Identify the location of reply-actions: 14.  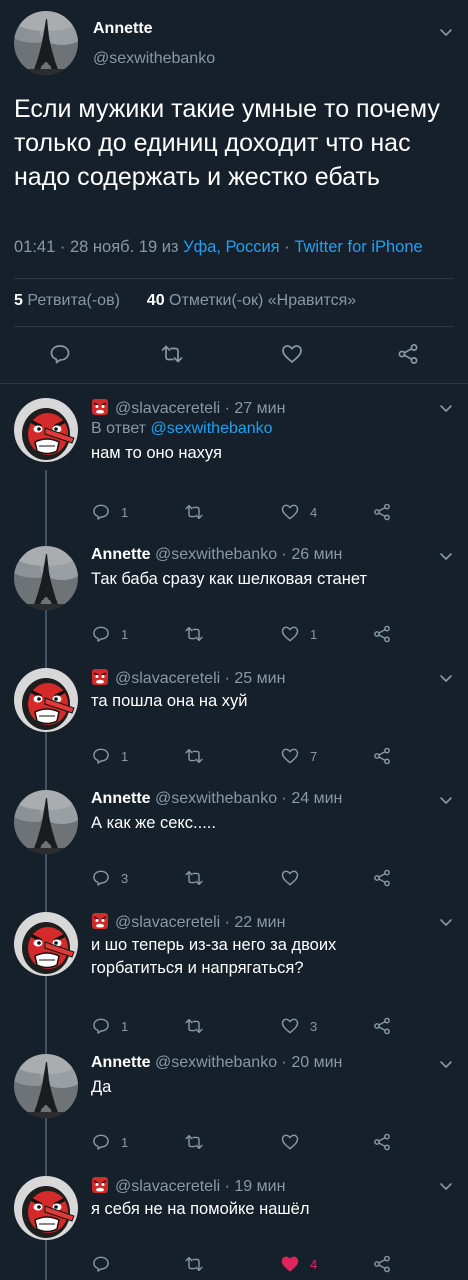
(234, 511).